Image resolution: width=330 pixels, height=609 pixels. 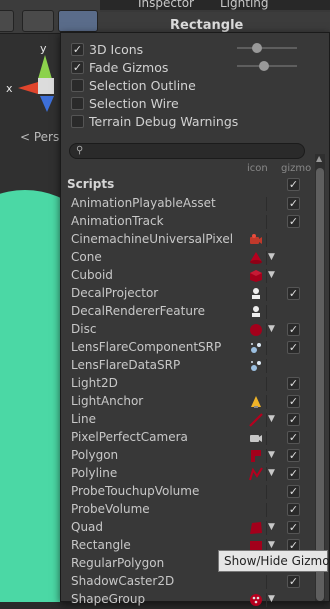 What do you see at coordinates (39, 137) in the screenshot?
I see `perspective-label: < Pers` at bounding box center [39, 137].